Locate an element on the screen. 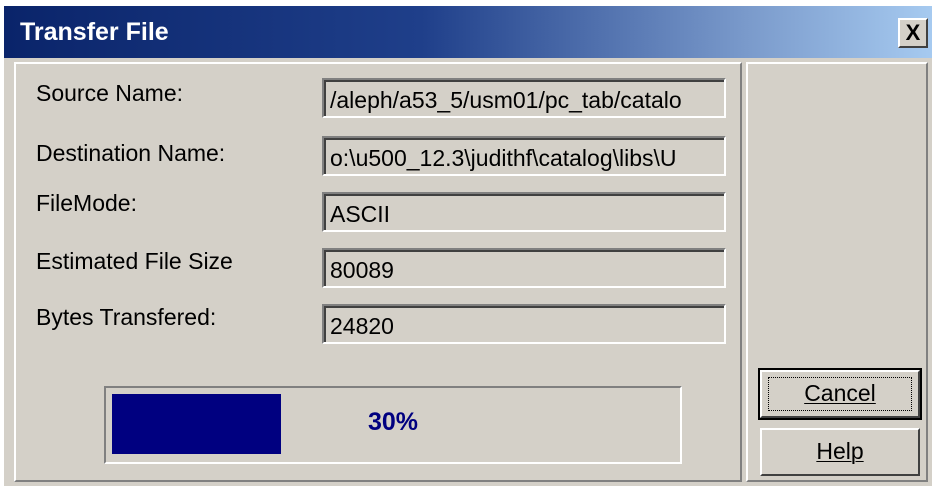 The width and height of the screenshot is (936, 490). transfer-progress-bar: 30% is located at coordinates (393, 425).